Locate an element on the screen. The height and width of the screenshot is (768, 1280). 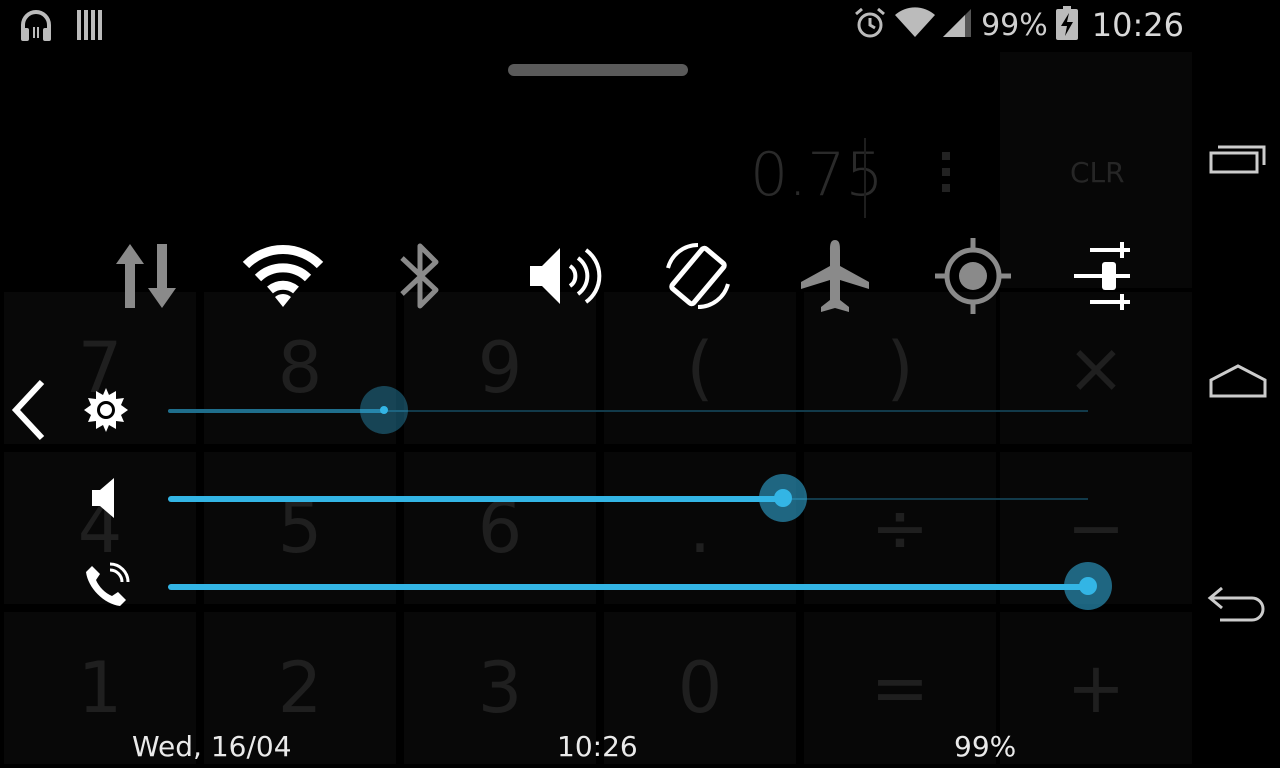
bars-icon is located at coordinates (90, 28).